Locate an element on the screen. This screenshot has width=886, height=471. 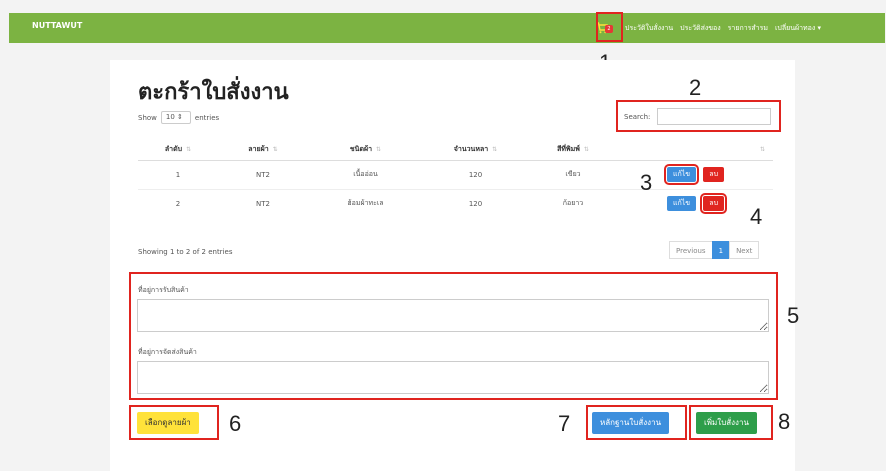
table-row: 1 NT2 เนื้ออ่อน 120 เขียว แก้ไข ลบ is located at coordinates (455, 174).